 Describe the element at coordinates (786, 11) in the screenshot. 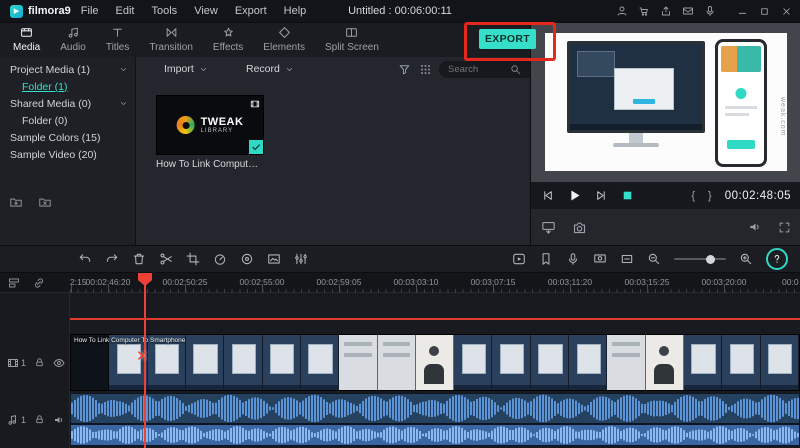

I see `close-icon` at that location.